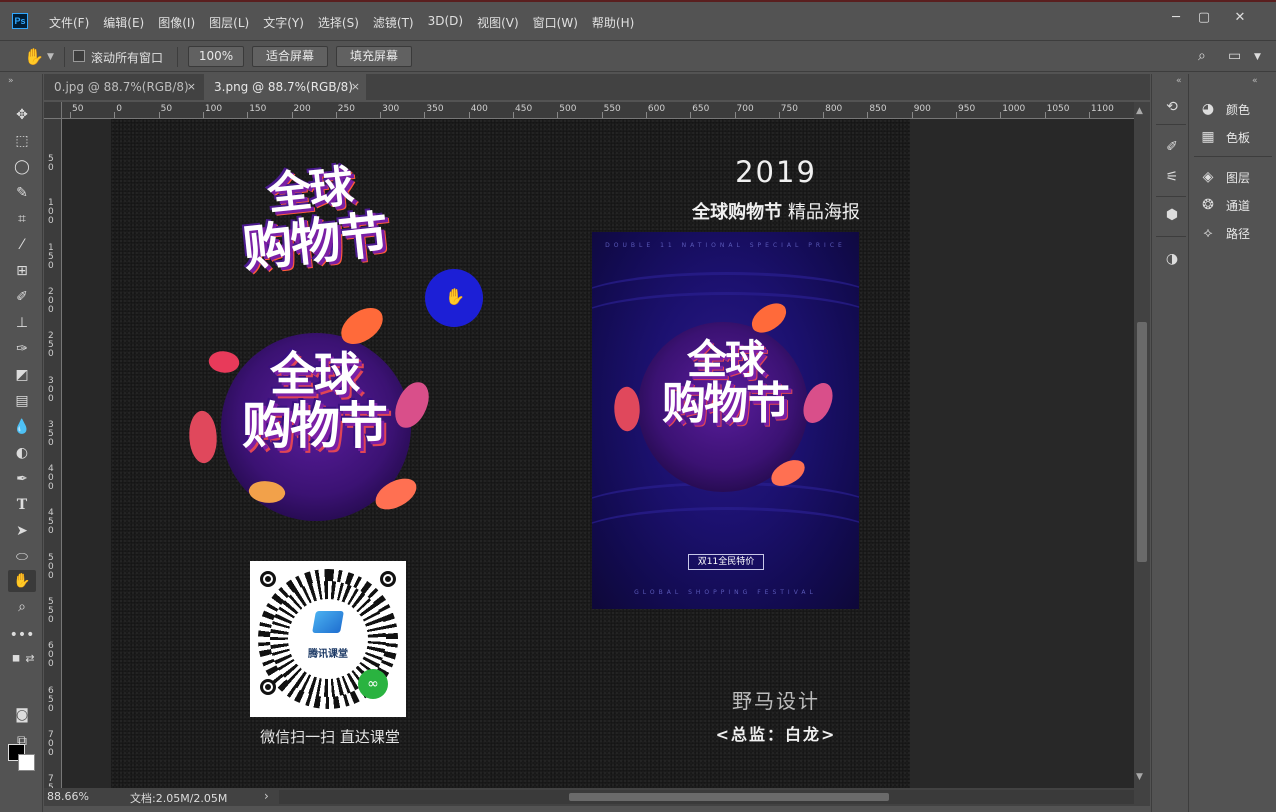 This screenshot has height=812, width=1276. What do you see at coordinates (1238, 177) in the screenshot?
I see `panel-label: 图层` at bounding box center [1238, 177].